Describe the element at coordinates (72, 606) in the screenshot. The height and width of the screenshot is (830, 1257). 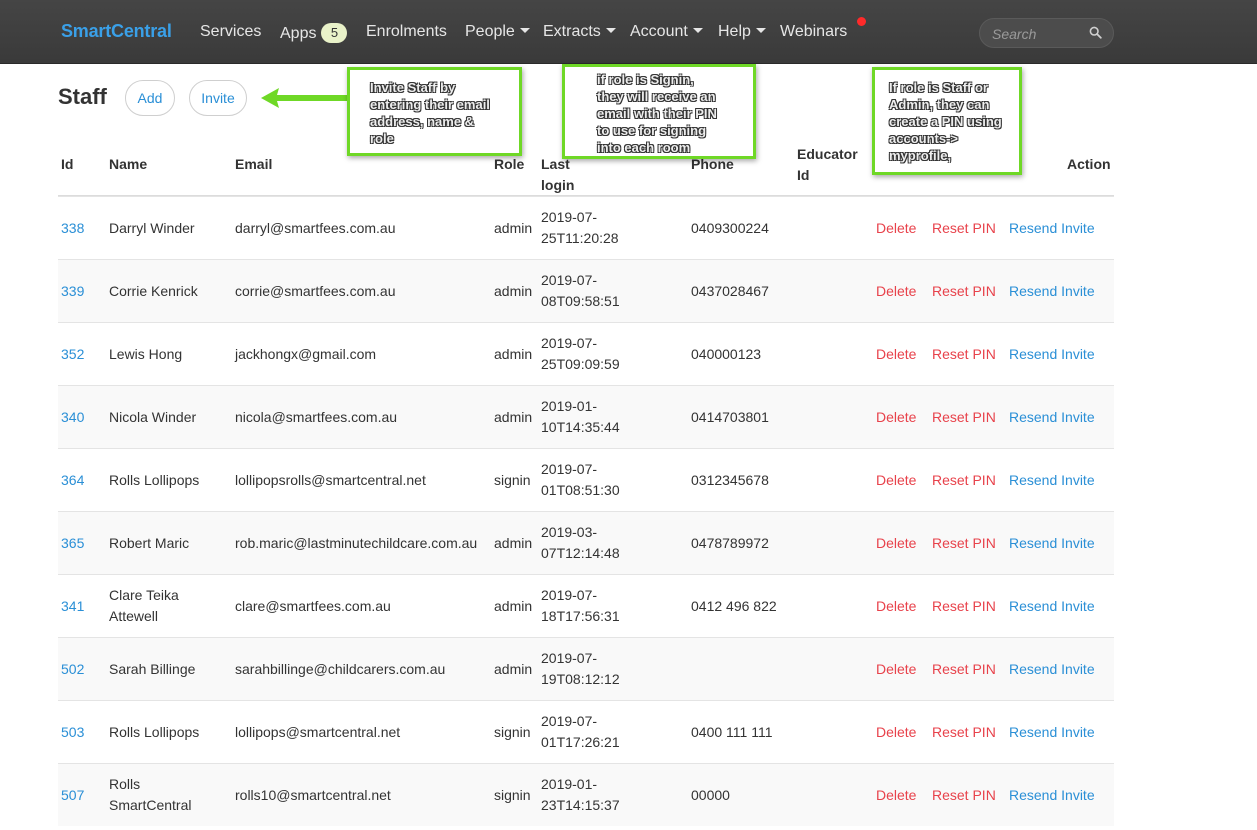
I see `staff-id-link: 341` at that location.